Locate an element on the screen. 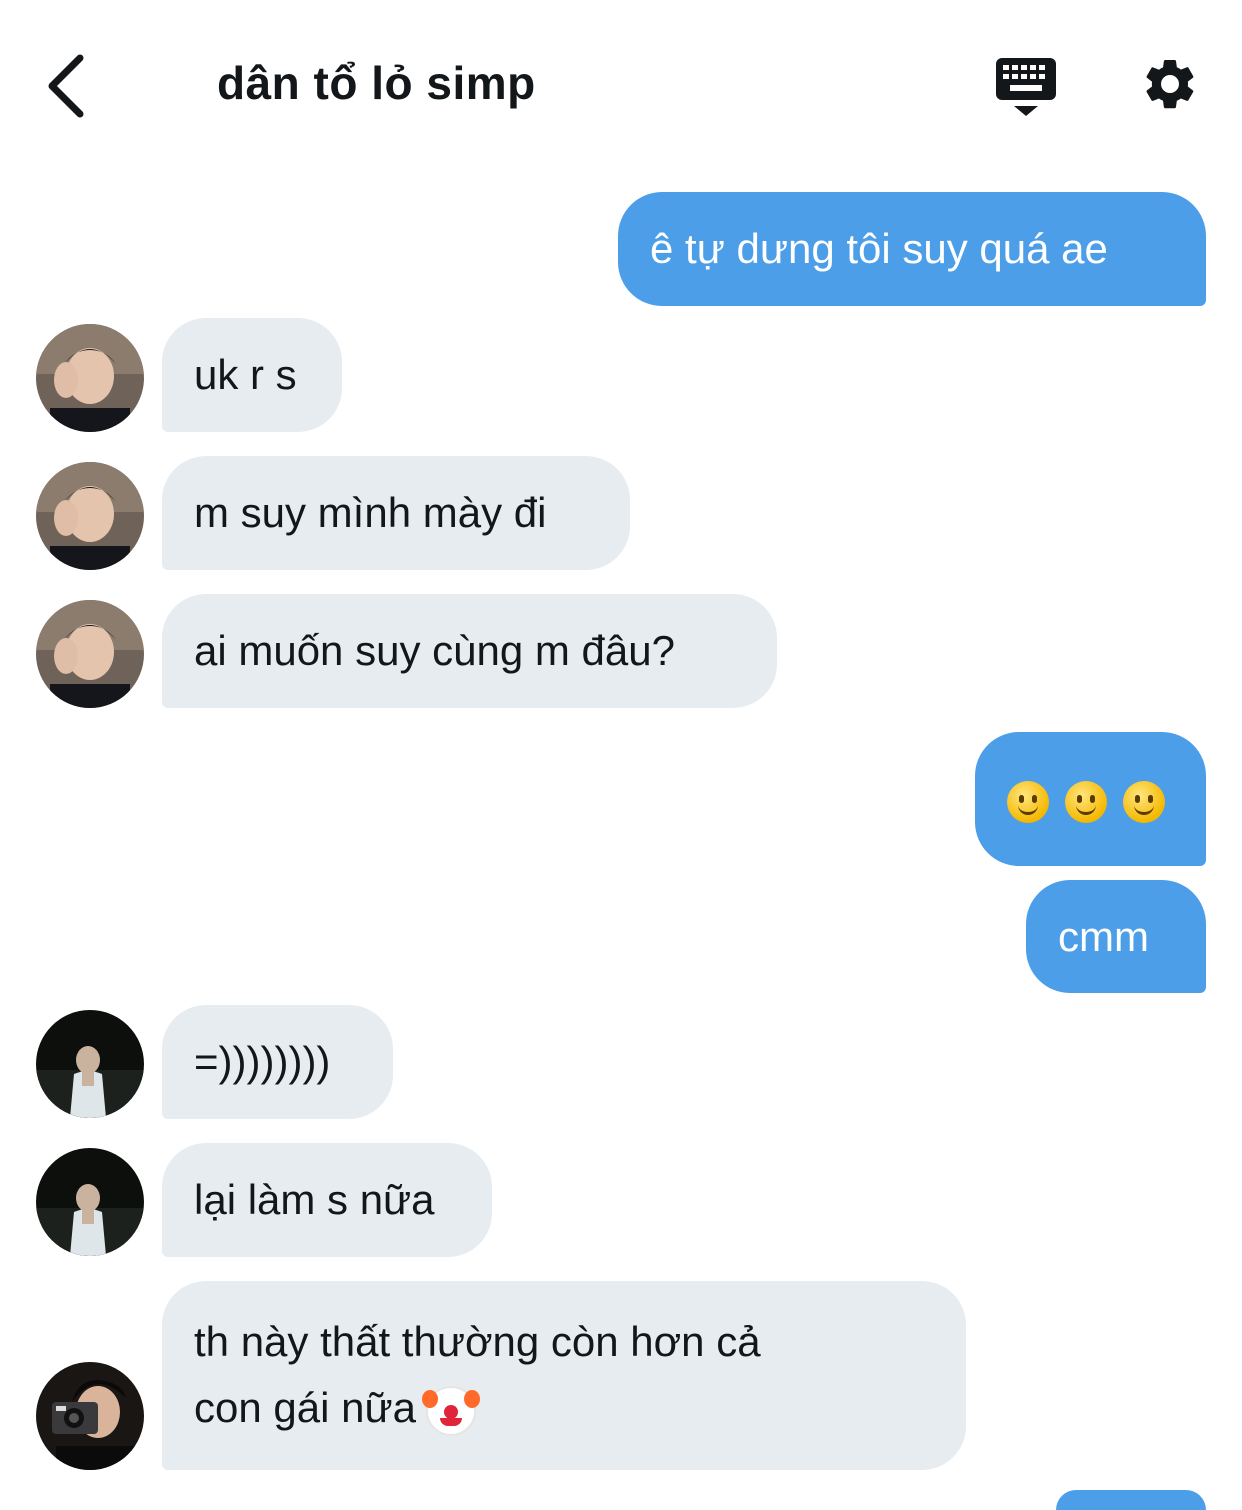  gear-icon is located at coordinates (1170, 84).